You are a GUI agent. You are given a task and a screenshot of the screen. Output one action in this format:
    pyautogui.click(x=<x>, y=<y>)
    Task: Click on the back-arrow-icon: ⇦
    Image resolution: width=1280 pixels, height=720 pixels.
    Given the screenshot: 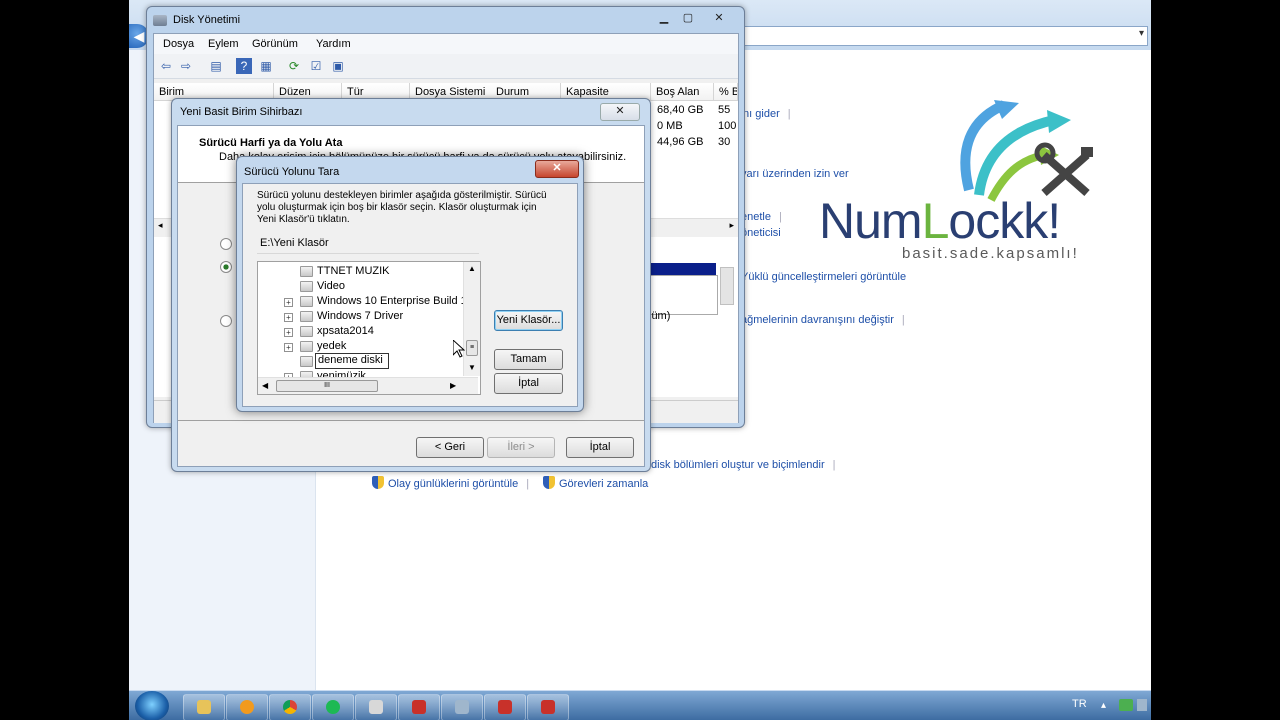 What is the action you would take?
    pyautogui.click(x=166, y=66)
    